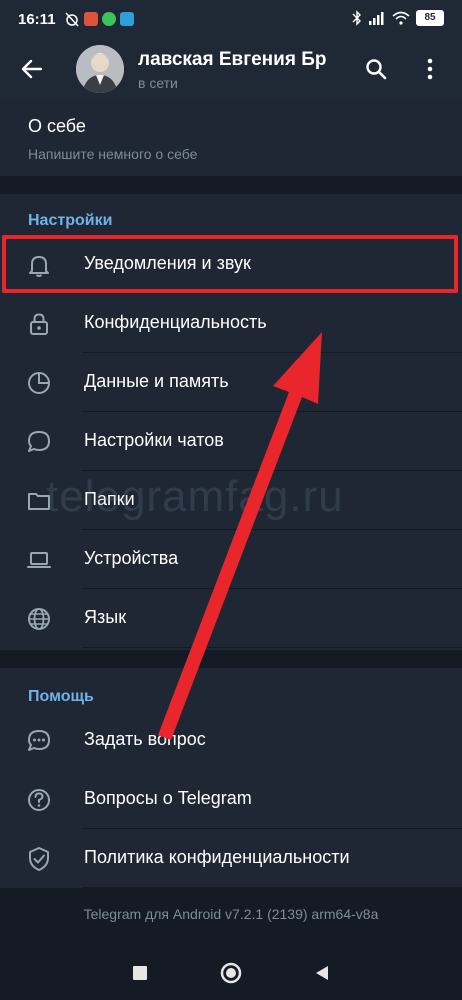  Describe the element at coordinates (39, 383) in the screenshot. I see `pie-chart-icon` at that location.